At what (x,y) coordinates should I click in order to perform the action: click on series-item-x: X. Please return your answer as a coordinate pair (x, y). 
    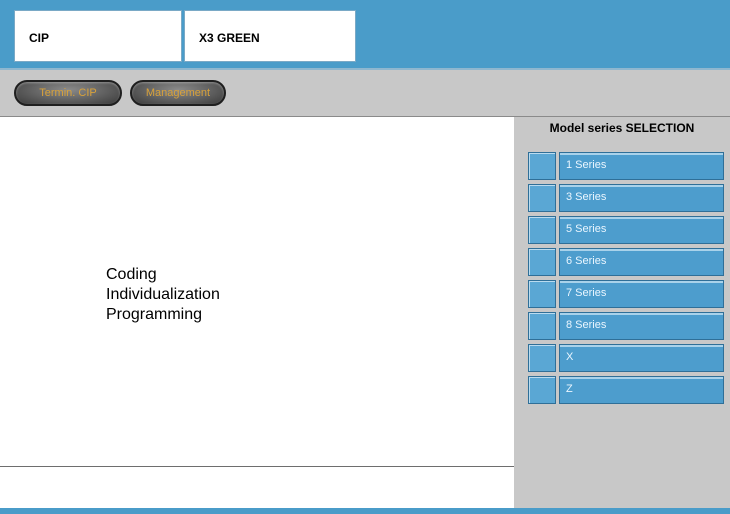
    Looking at the image, I should click on (626, 358).